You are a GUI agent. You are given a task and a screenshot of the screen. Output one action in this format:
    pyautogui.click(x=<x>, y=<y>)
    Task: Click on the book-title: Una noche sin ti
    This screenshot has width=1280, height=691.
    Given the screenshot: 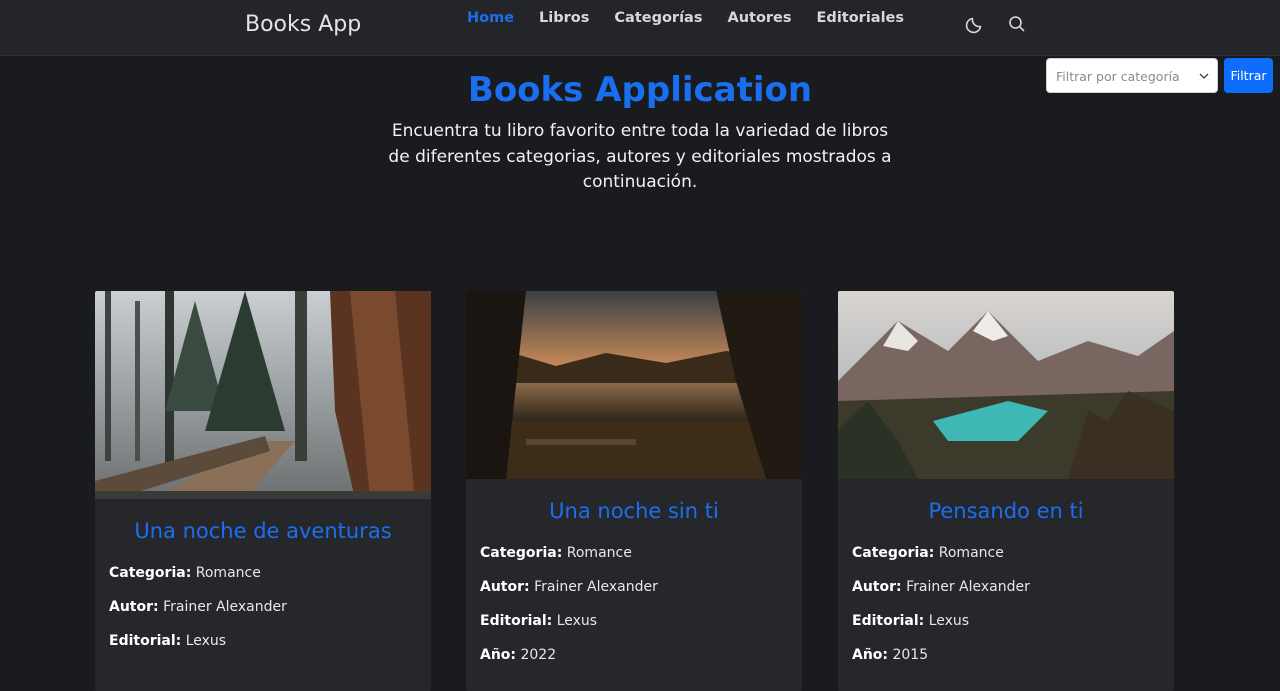 What is the action you would take?
    pyautogui.click(x=634, y=511)
    